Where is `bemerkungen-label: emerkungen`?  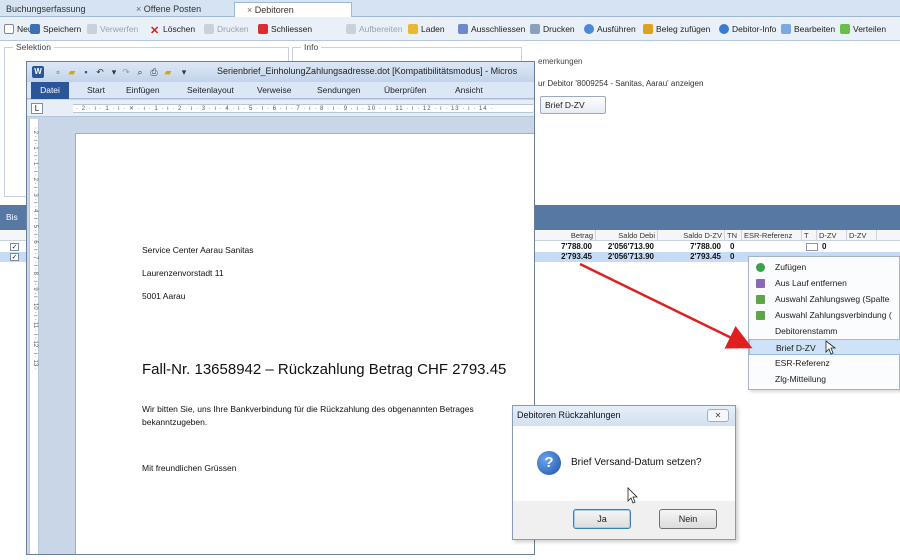
bemerkungen-label: emerkungen is located at coordinates (560, 61).